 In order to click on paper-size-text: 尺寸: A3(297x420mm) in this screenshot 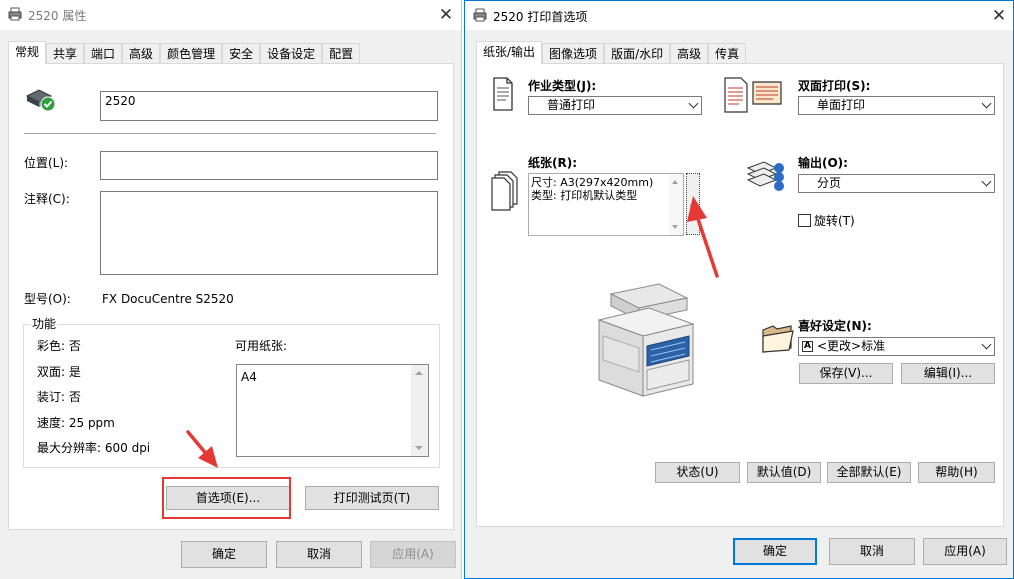, I will do `click(592, 182)`.